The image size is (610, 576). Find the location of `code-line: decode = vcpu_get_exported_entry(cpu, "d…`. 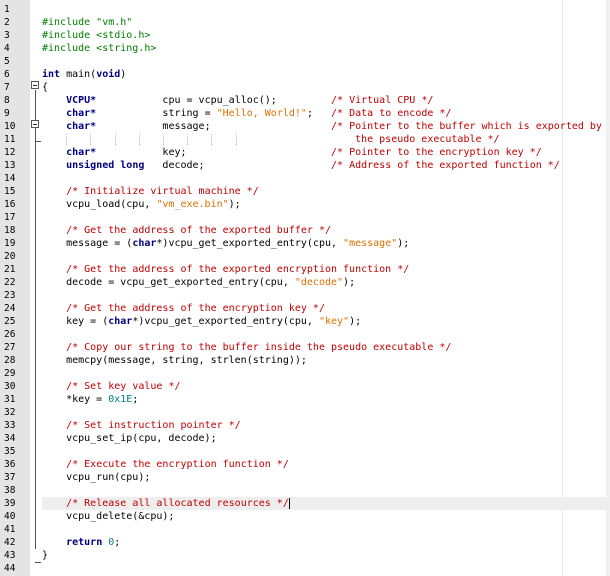

code-line: decode = vcpu_get_exported_entry(cpu, "d… is located at coordinates (326, 282).